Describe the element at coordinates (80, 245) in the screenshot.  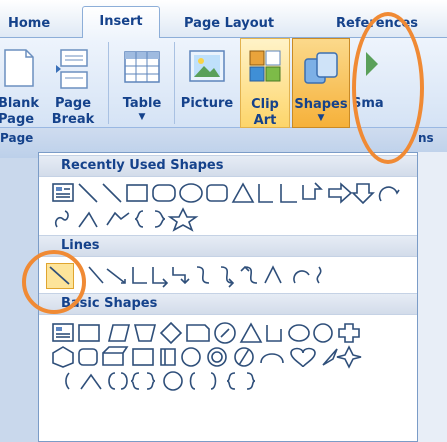
I see `section-lines-title: Lines` at that location.